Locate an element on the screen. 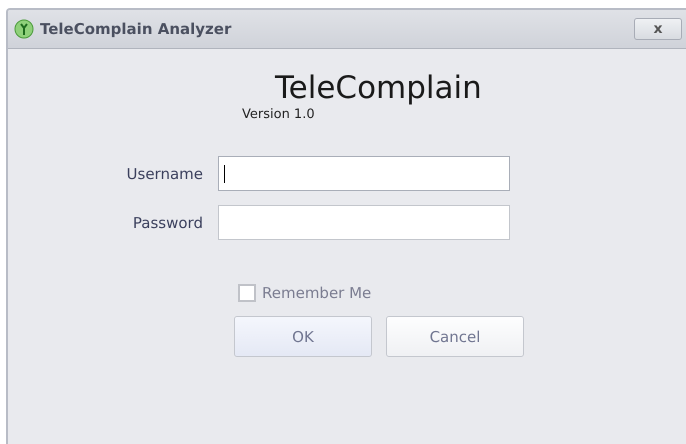 Image resolution: width=686 pixels, height=444 pixels. field-label: Password is located at coordinates (168, 223).